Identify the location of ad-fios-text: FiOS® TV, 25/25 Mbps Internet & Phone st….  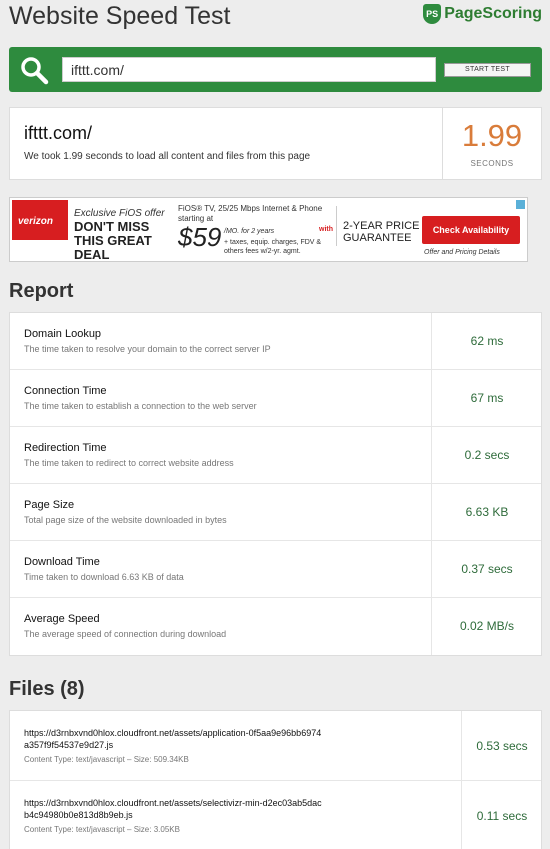
(250, 213).